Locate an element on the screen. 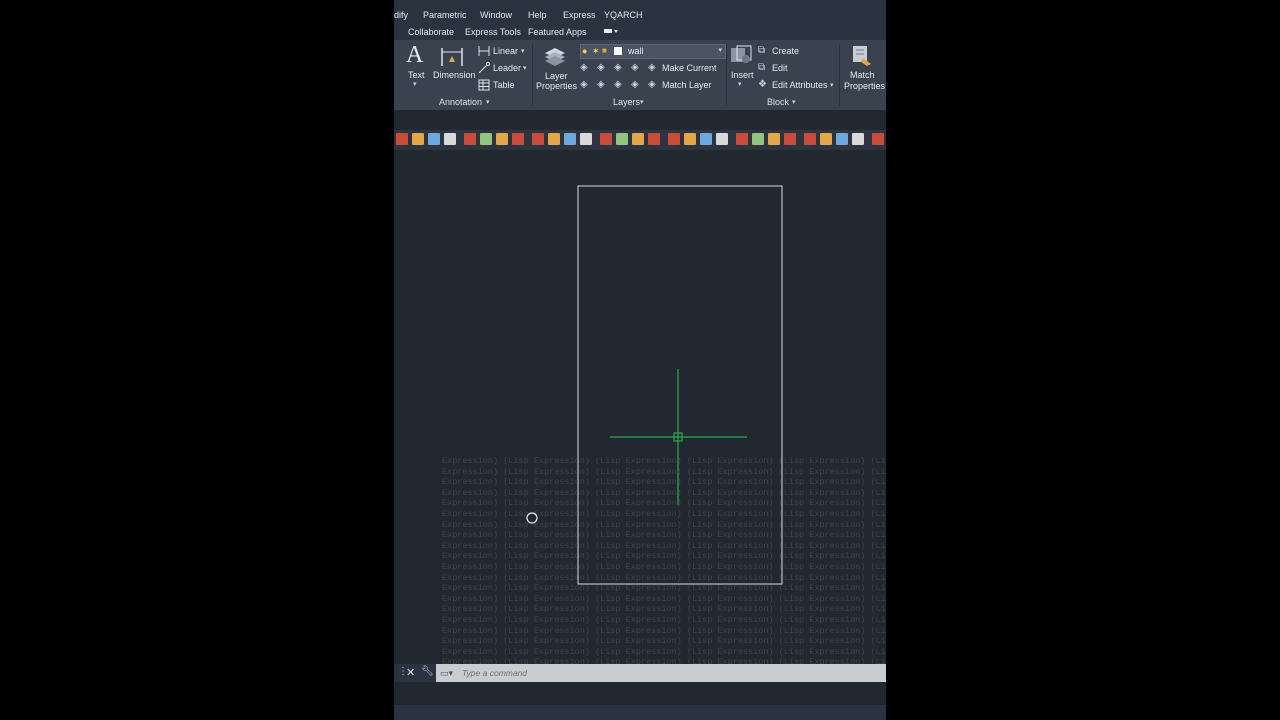 This screenshot has height=720, width=1280. layer-tool-icon-1: ◈ is located at coordinates (584, 67).